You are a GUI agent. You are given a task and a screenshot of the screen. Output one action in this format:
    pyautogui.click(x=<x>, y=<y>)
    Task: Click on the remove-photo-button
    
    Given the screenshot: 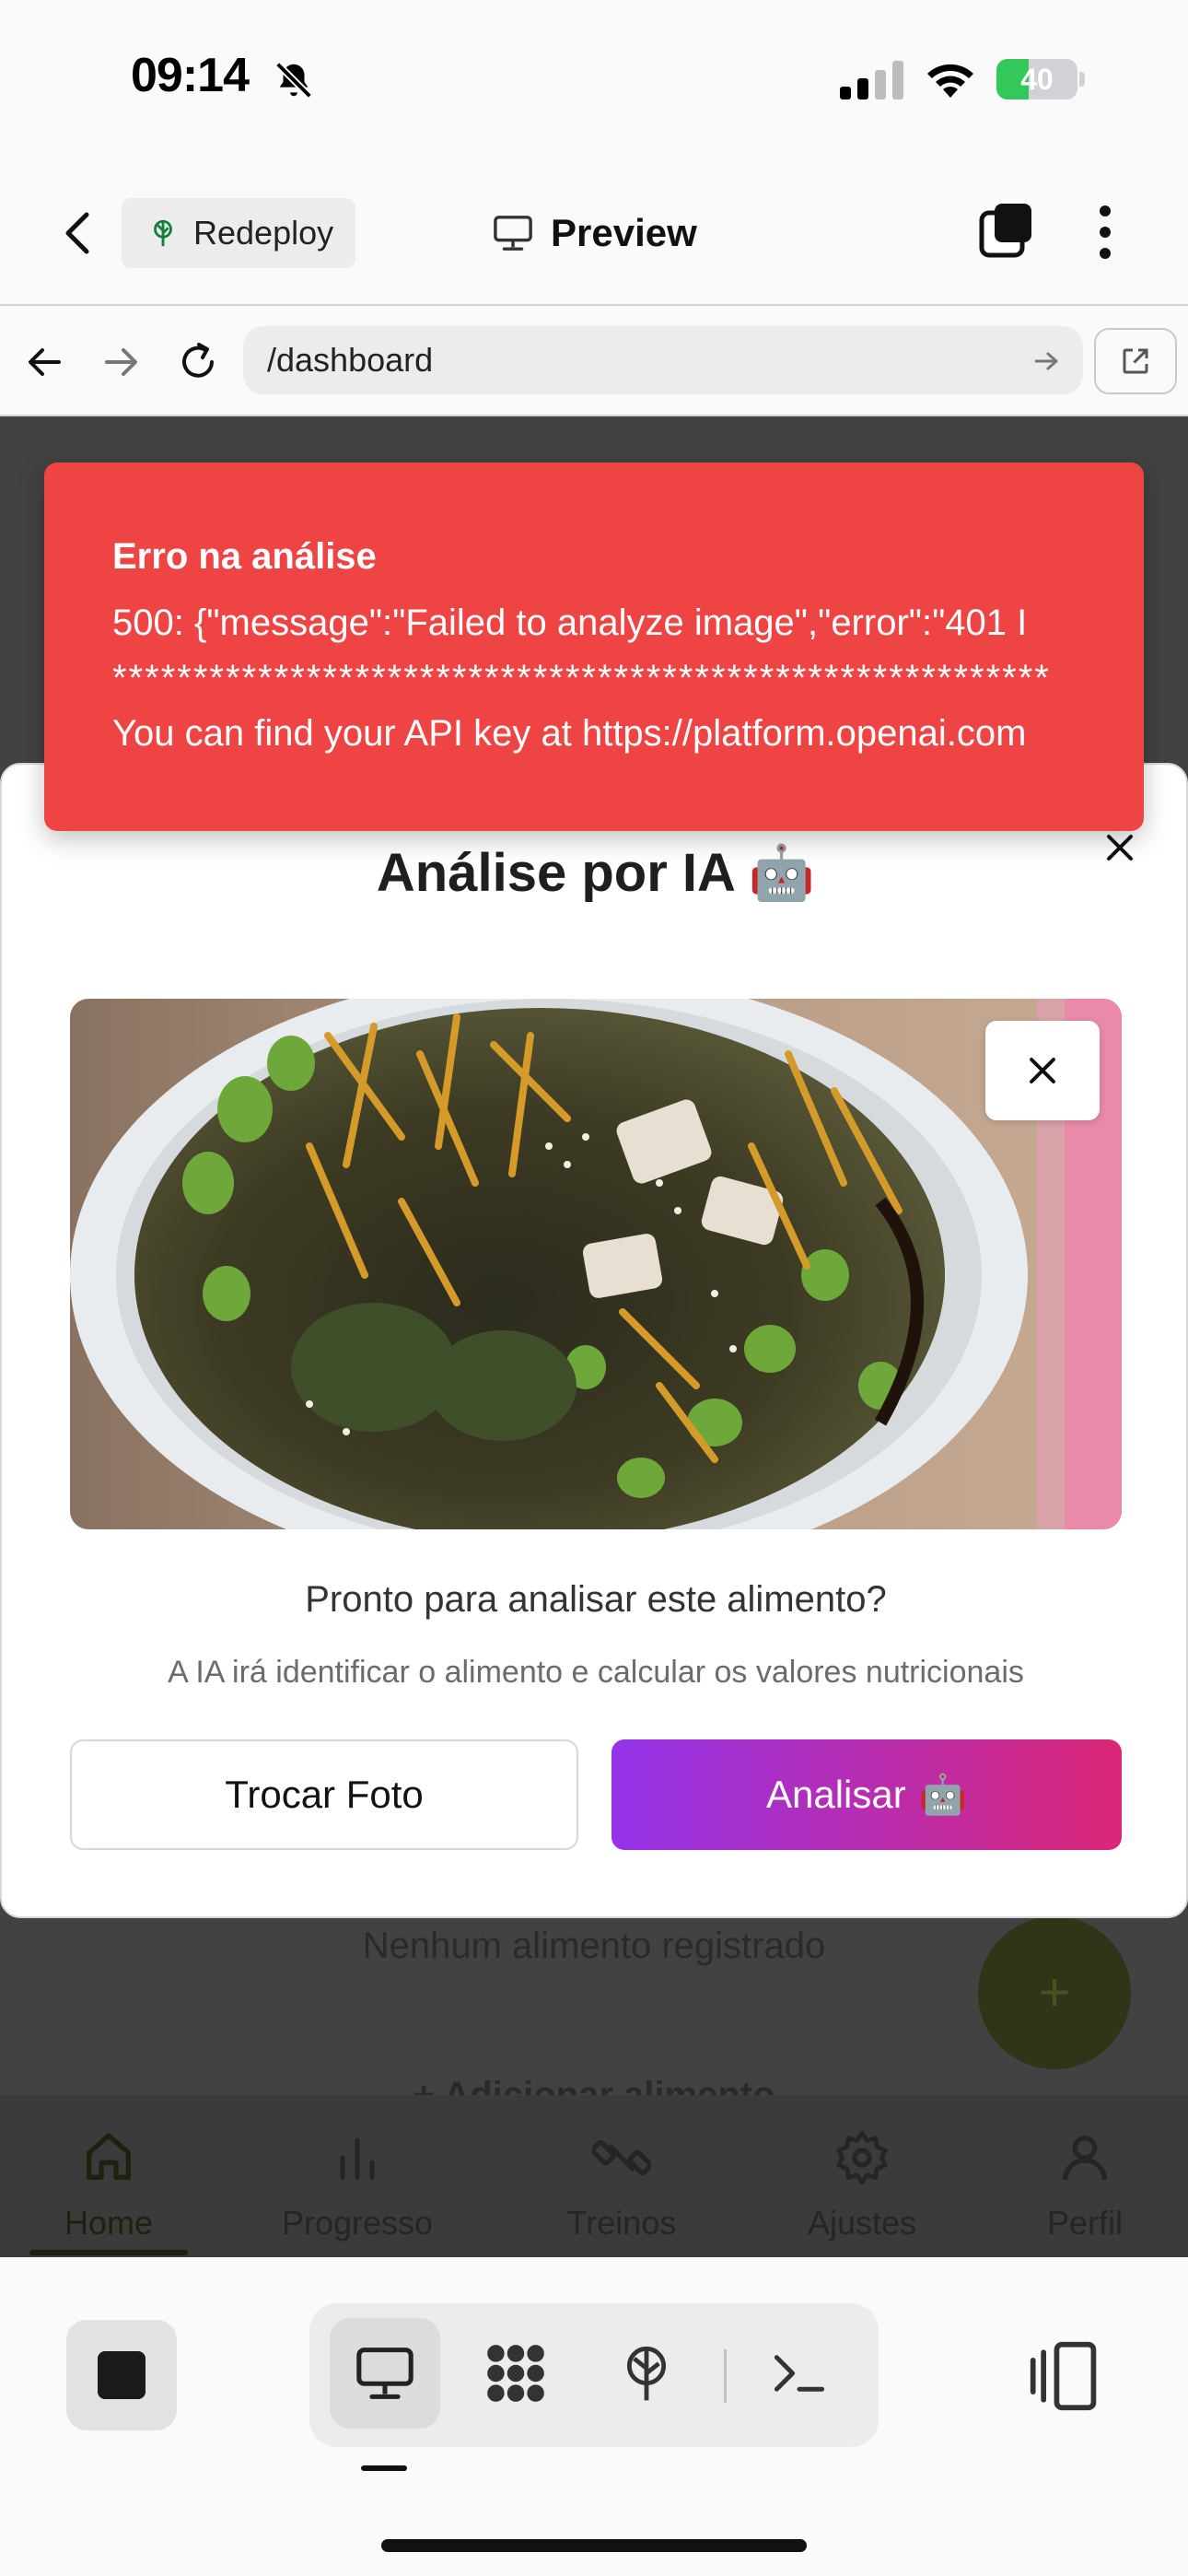 What is the action you would take?
    pyautogui.click(x=1042, y=1070)
    